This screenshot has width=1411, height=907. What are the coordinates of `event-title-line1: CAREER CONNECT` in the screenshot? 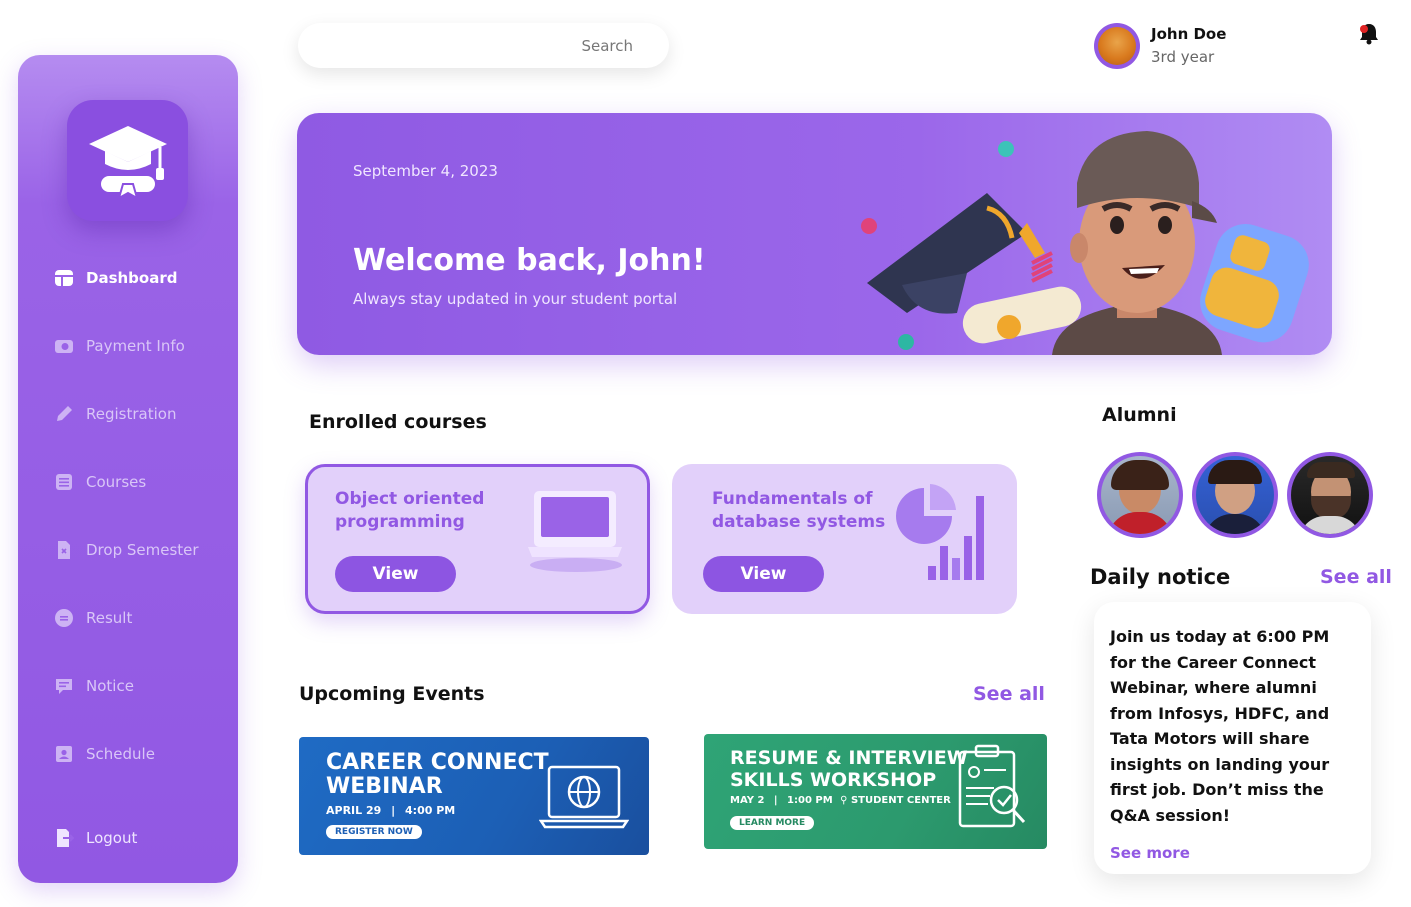 It's located at (437, 762).